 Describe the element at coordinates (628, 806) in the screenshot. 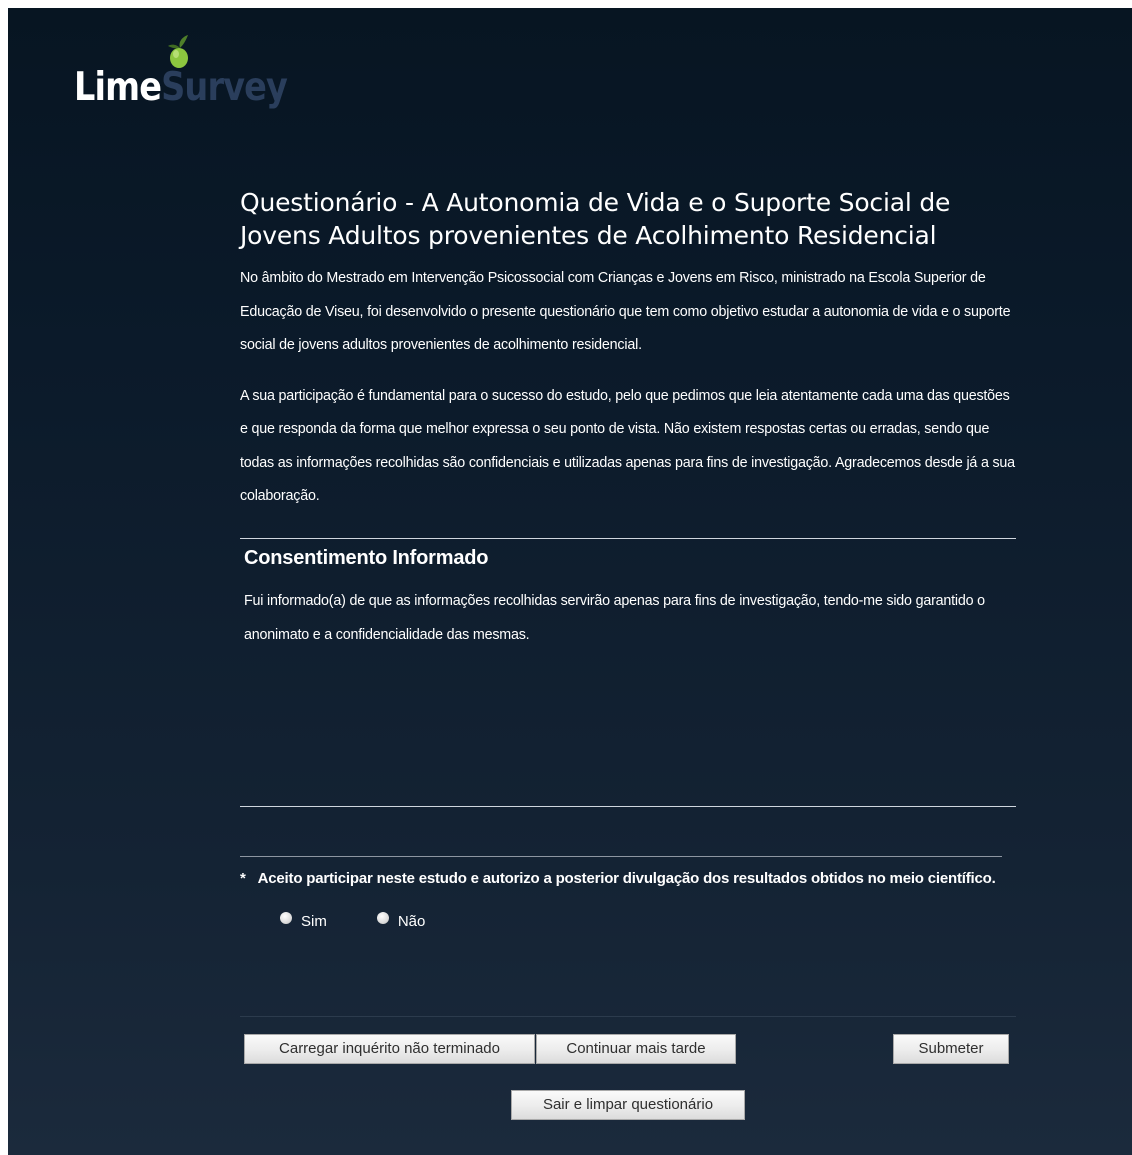

I see `group-bottom-divider` at that location.